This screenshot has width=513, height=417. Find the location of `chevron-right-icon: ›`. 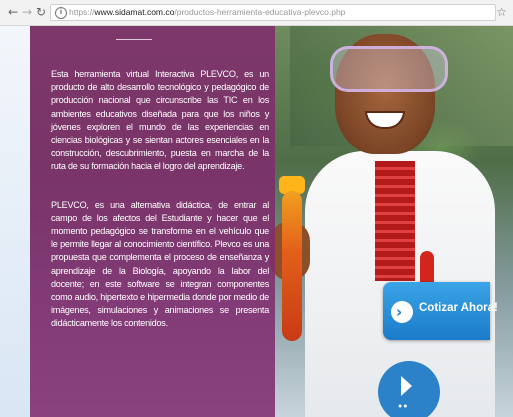

chevron-right-icon: › is located at coordinates (399, 312).